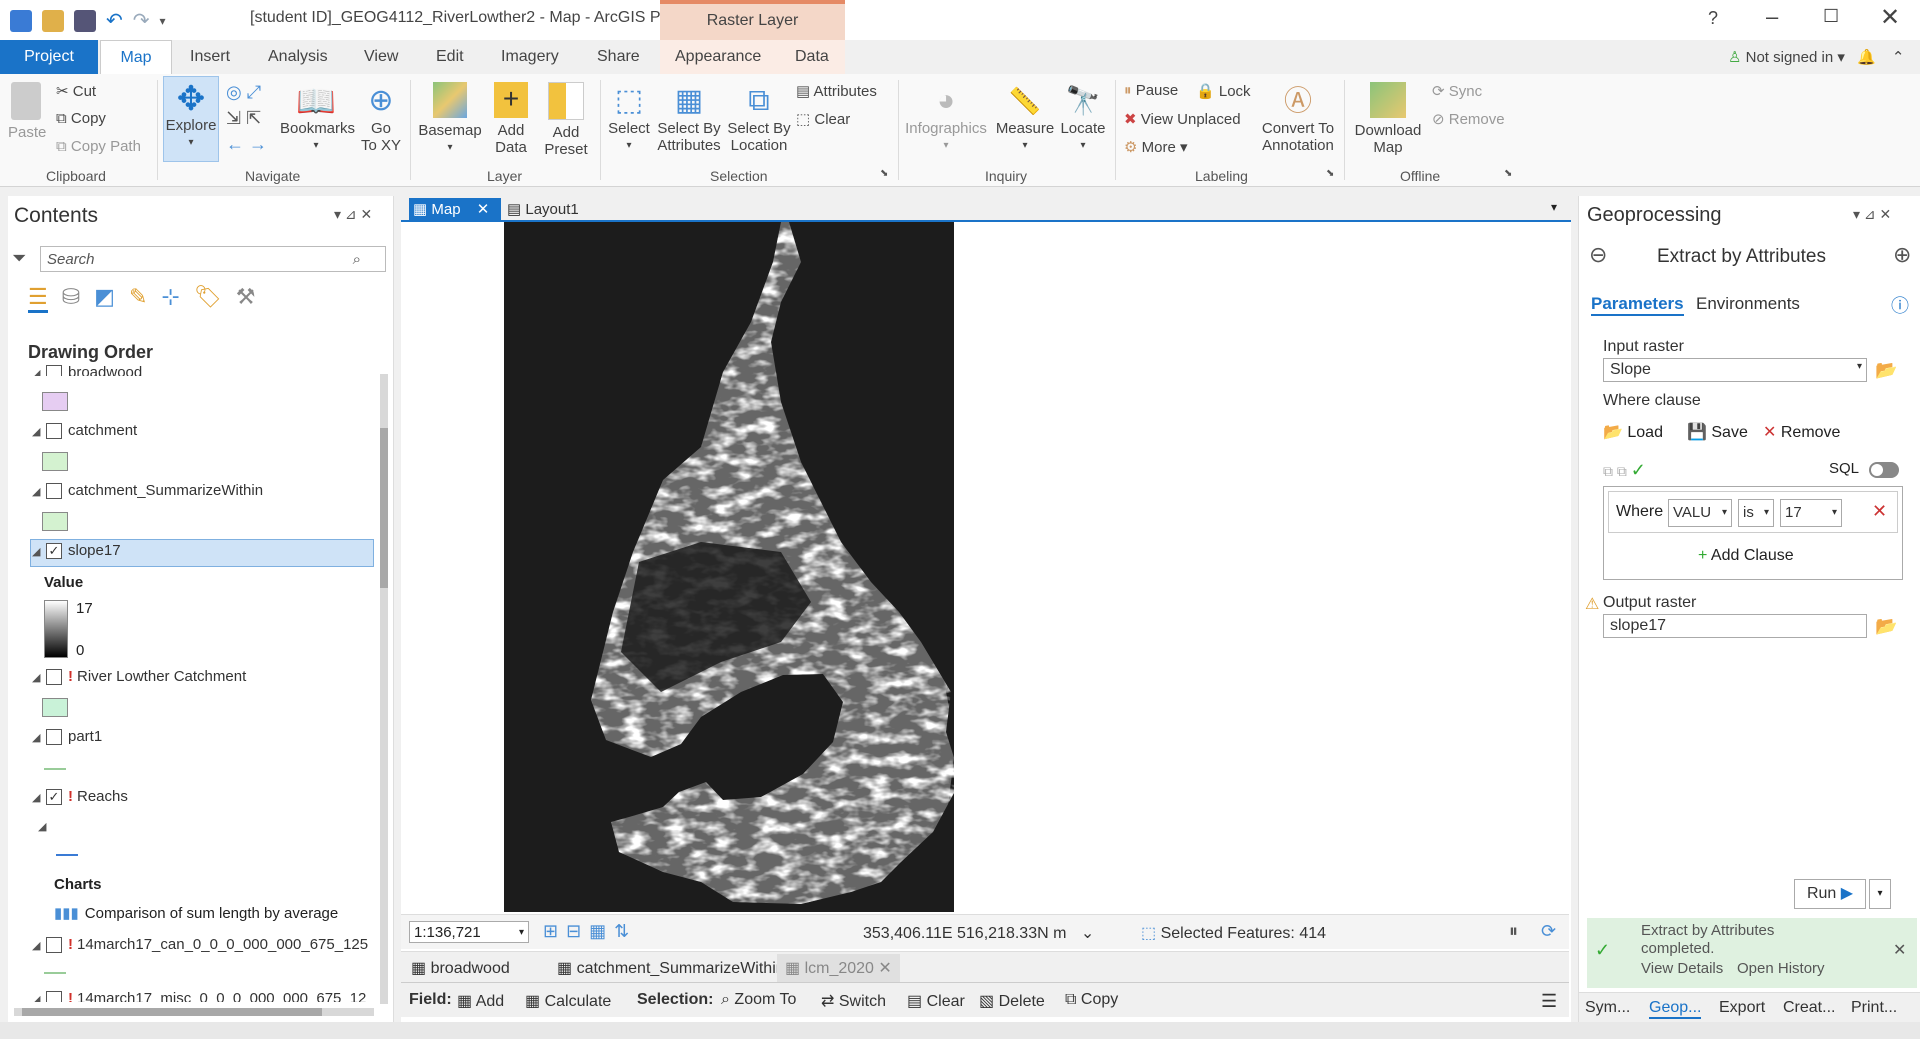  I want to click on collapse-ribbon-icon: ⌃, so click(1898, 57).